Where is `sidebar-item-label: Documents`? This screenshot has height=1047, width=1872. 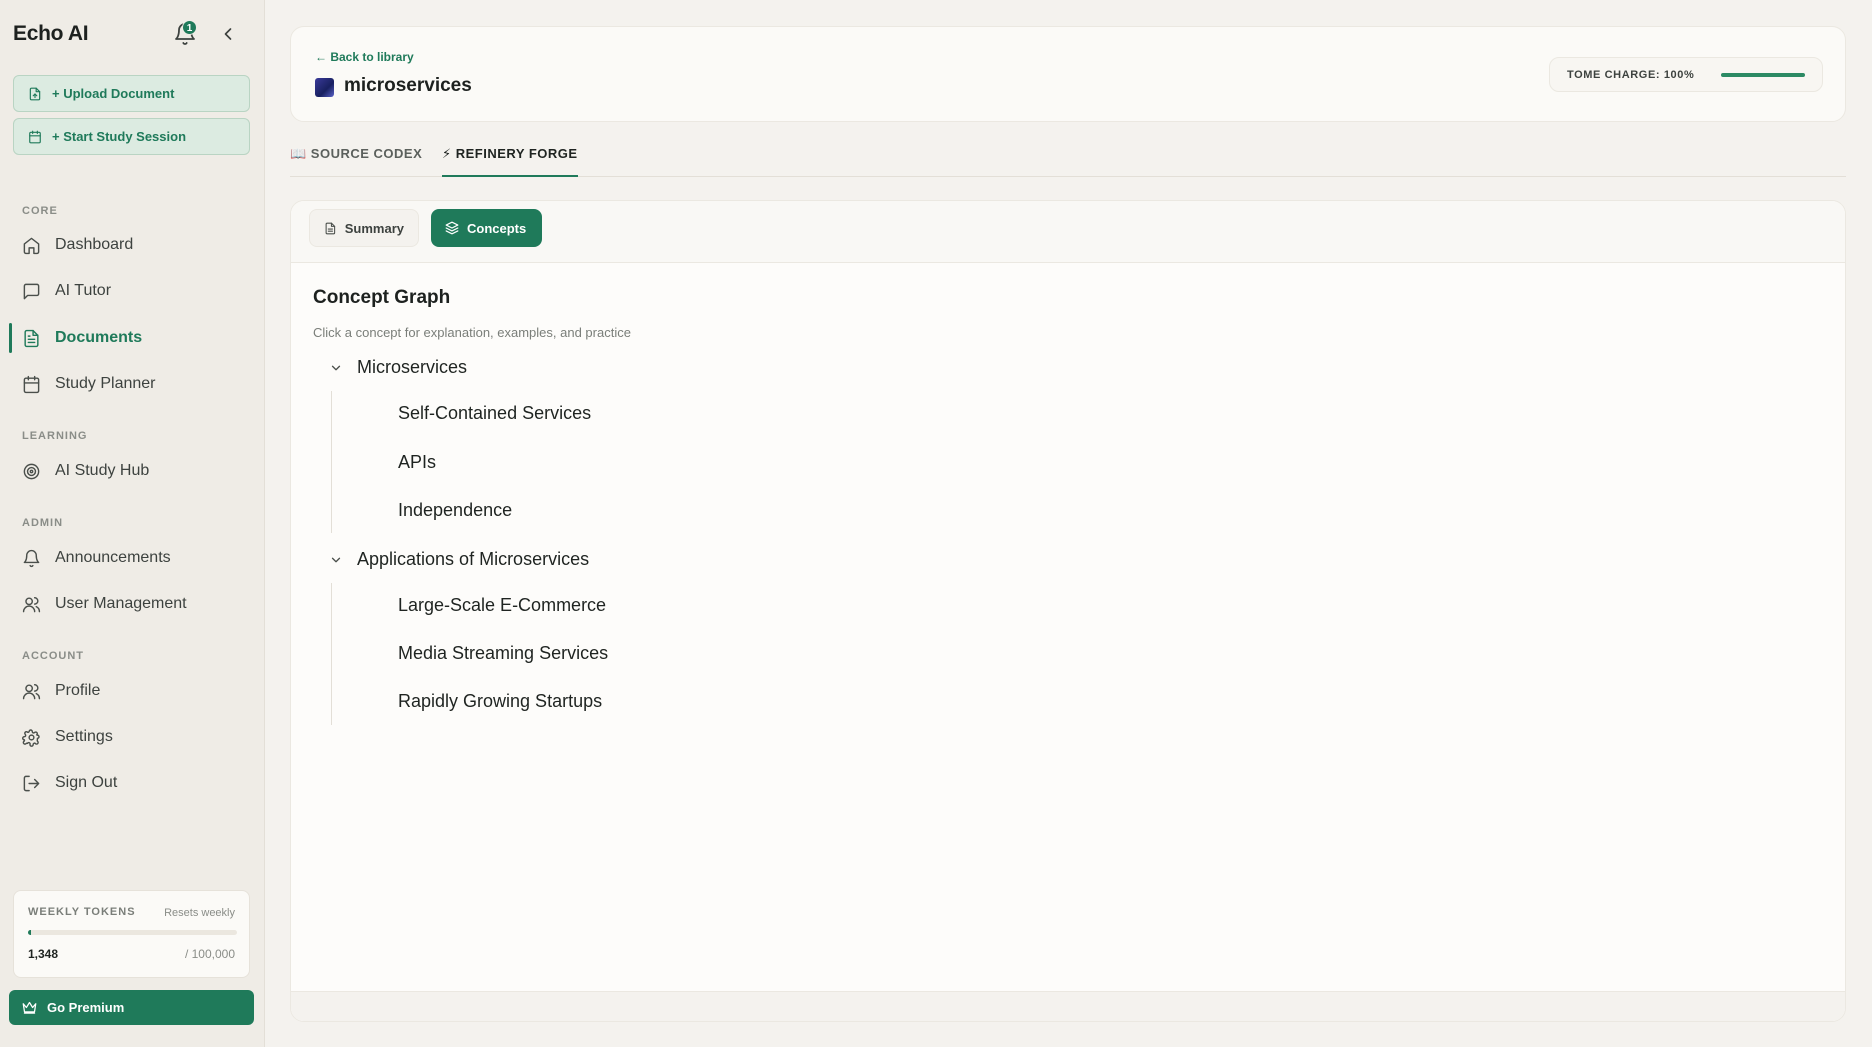
sidebar-item-label: Documents is located at coordinates (99, 337).